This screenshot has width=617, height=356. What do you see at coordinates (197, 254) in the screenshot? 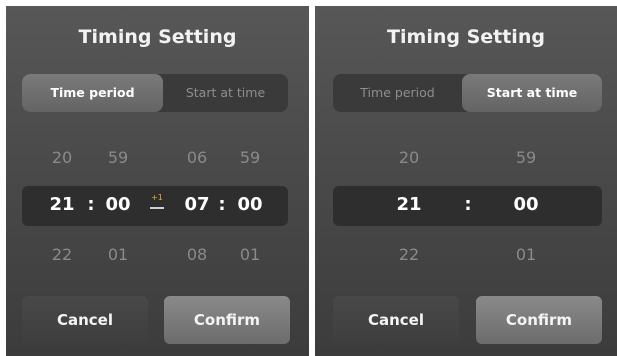
I see `end-hour-next: 08` at bounding box center [197, 254].